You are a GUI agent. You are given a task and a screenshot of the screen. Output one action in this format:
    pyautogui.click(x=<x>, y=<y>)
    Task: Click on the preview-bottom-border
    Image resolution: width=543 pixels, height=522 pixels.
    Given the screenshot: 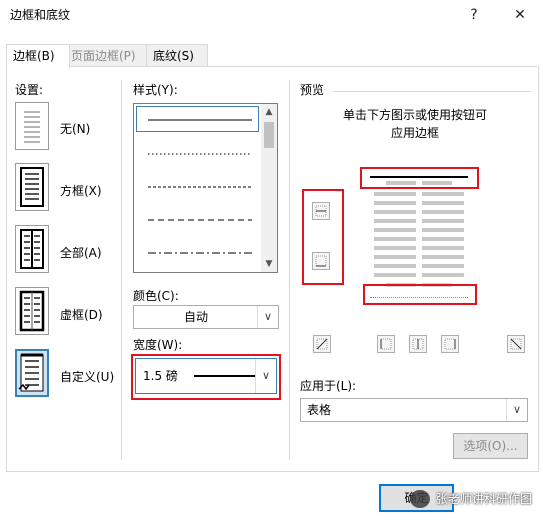 What is the action you would take?
    pyautogui.click(x=419, y=297)
    